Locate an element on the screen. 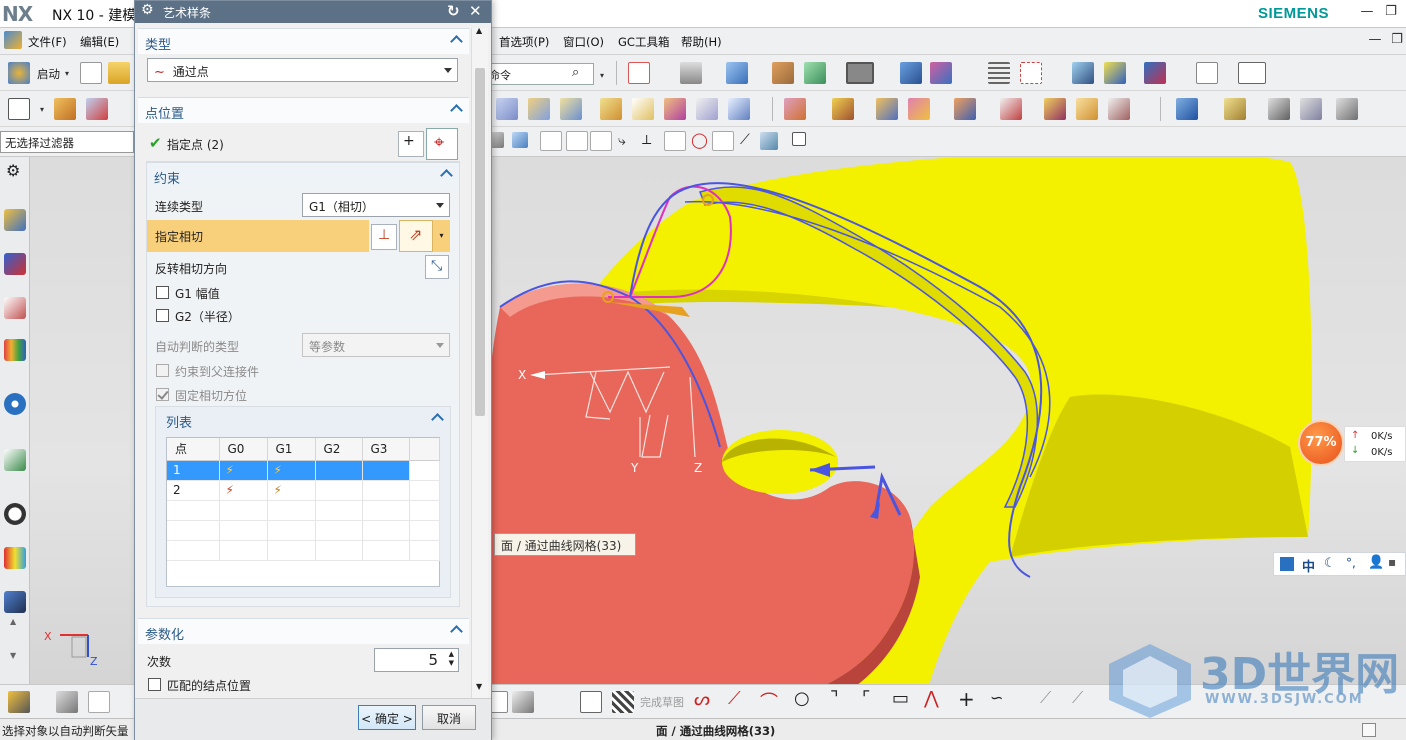 Image resolution: width=1406 pixels, height=740 pixels. surface-1-icon is located at coordinates (507, 109).